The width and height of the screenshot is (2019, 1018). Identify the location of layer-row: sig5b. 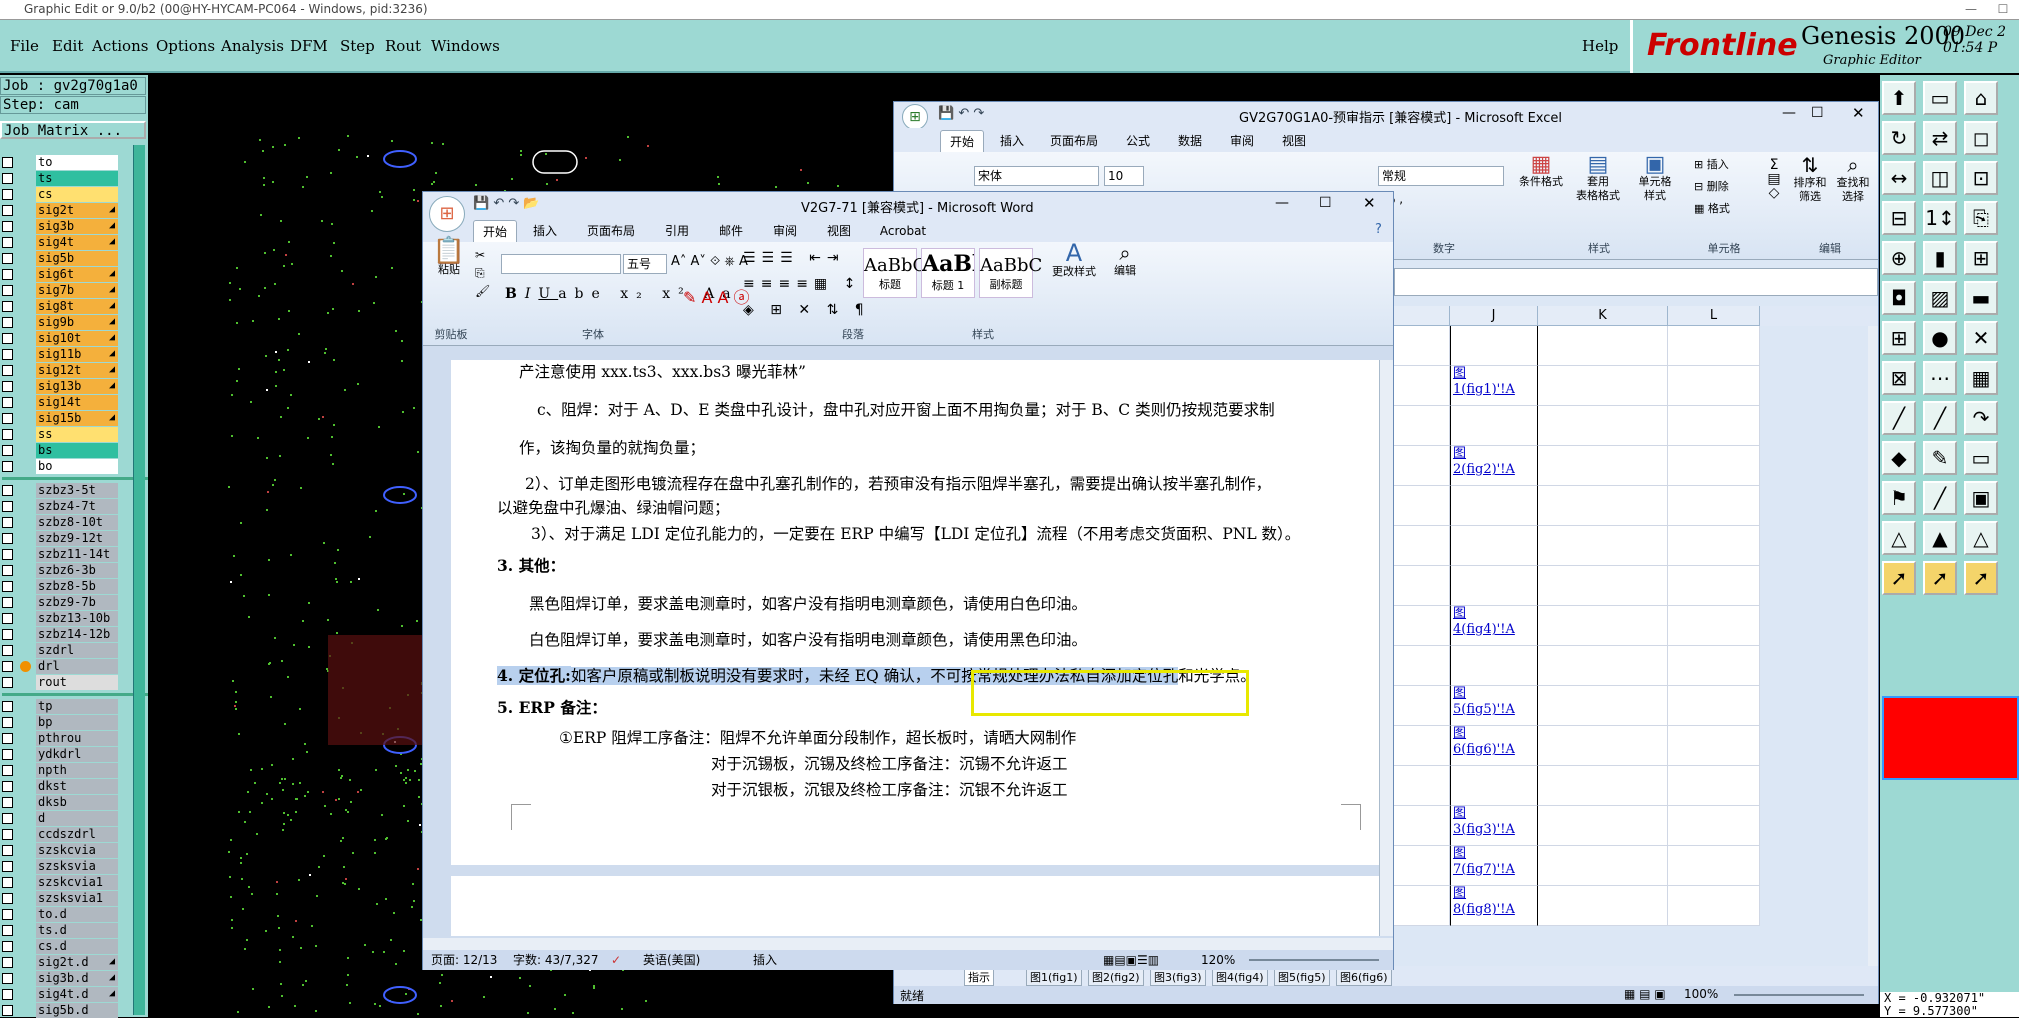
(60, 258).